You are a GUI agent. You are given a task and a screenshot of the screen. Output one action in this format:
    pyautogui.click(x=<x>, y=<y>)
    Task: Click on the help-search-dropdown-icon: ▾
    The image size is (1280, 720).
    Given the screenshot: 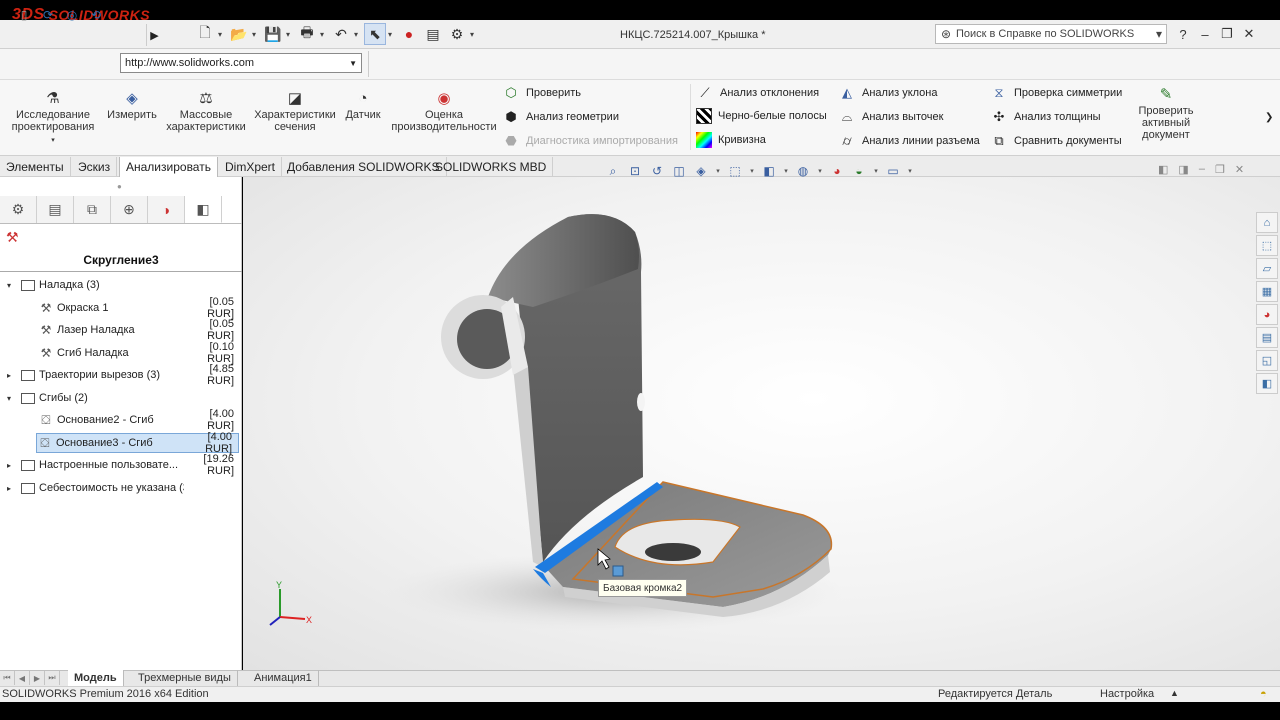 What is the action you would take?
    pyautogui.click(x=1159, y=34)
    